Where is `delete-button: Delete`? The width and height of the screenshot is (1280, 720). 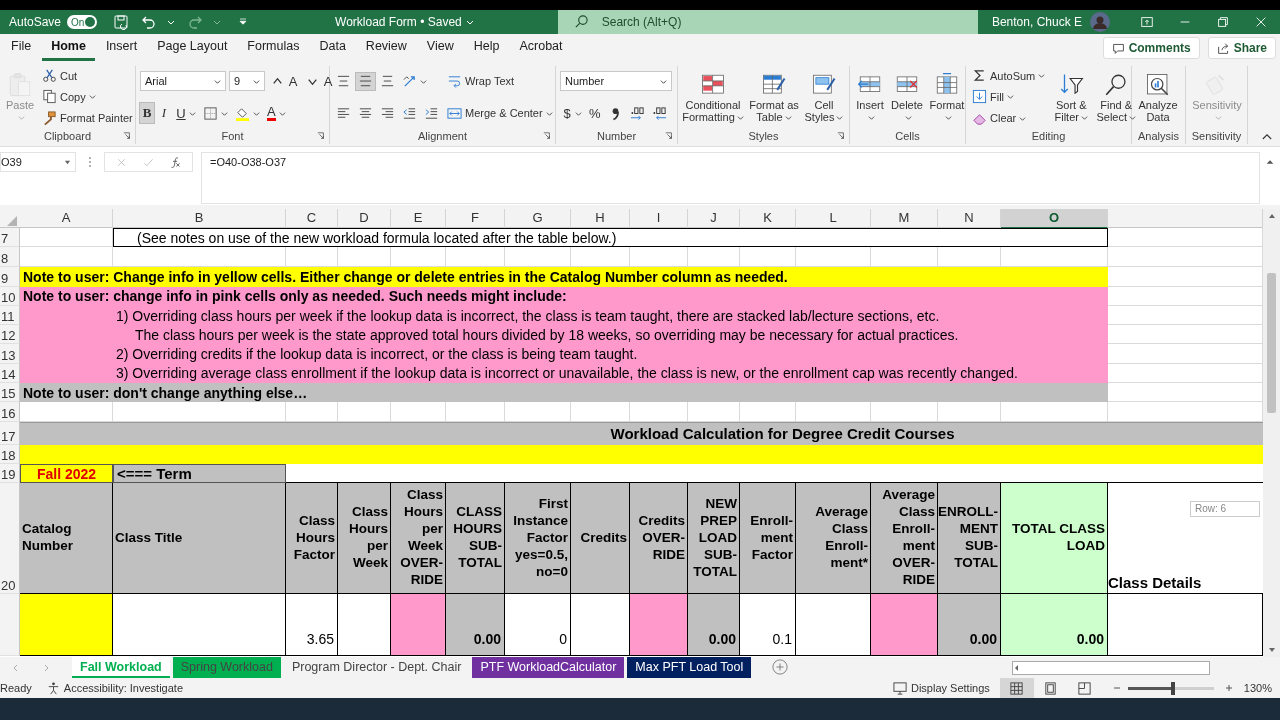 delete-button: Delete is located at coordinates (907, 97).